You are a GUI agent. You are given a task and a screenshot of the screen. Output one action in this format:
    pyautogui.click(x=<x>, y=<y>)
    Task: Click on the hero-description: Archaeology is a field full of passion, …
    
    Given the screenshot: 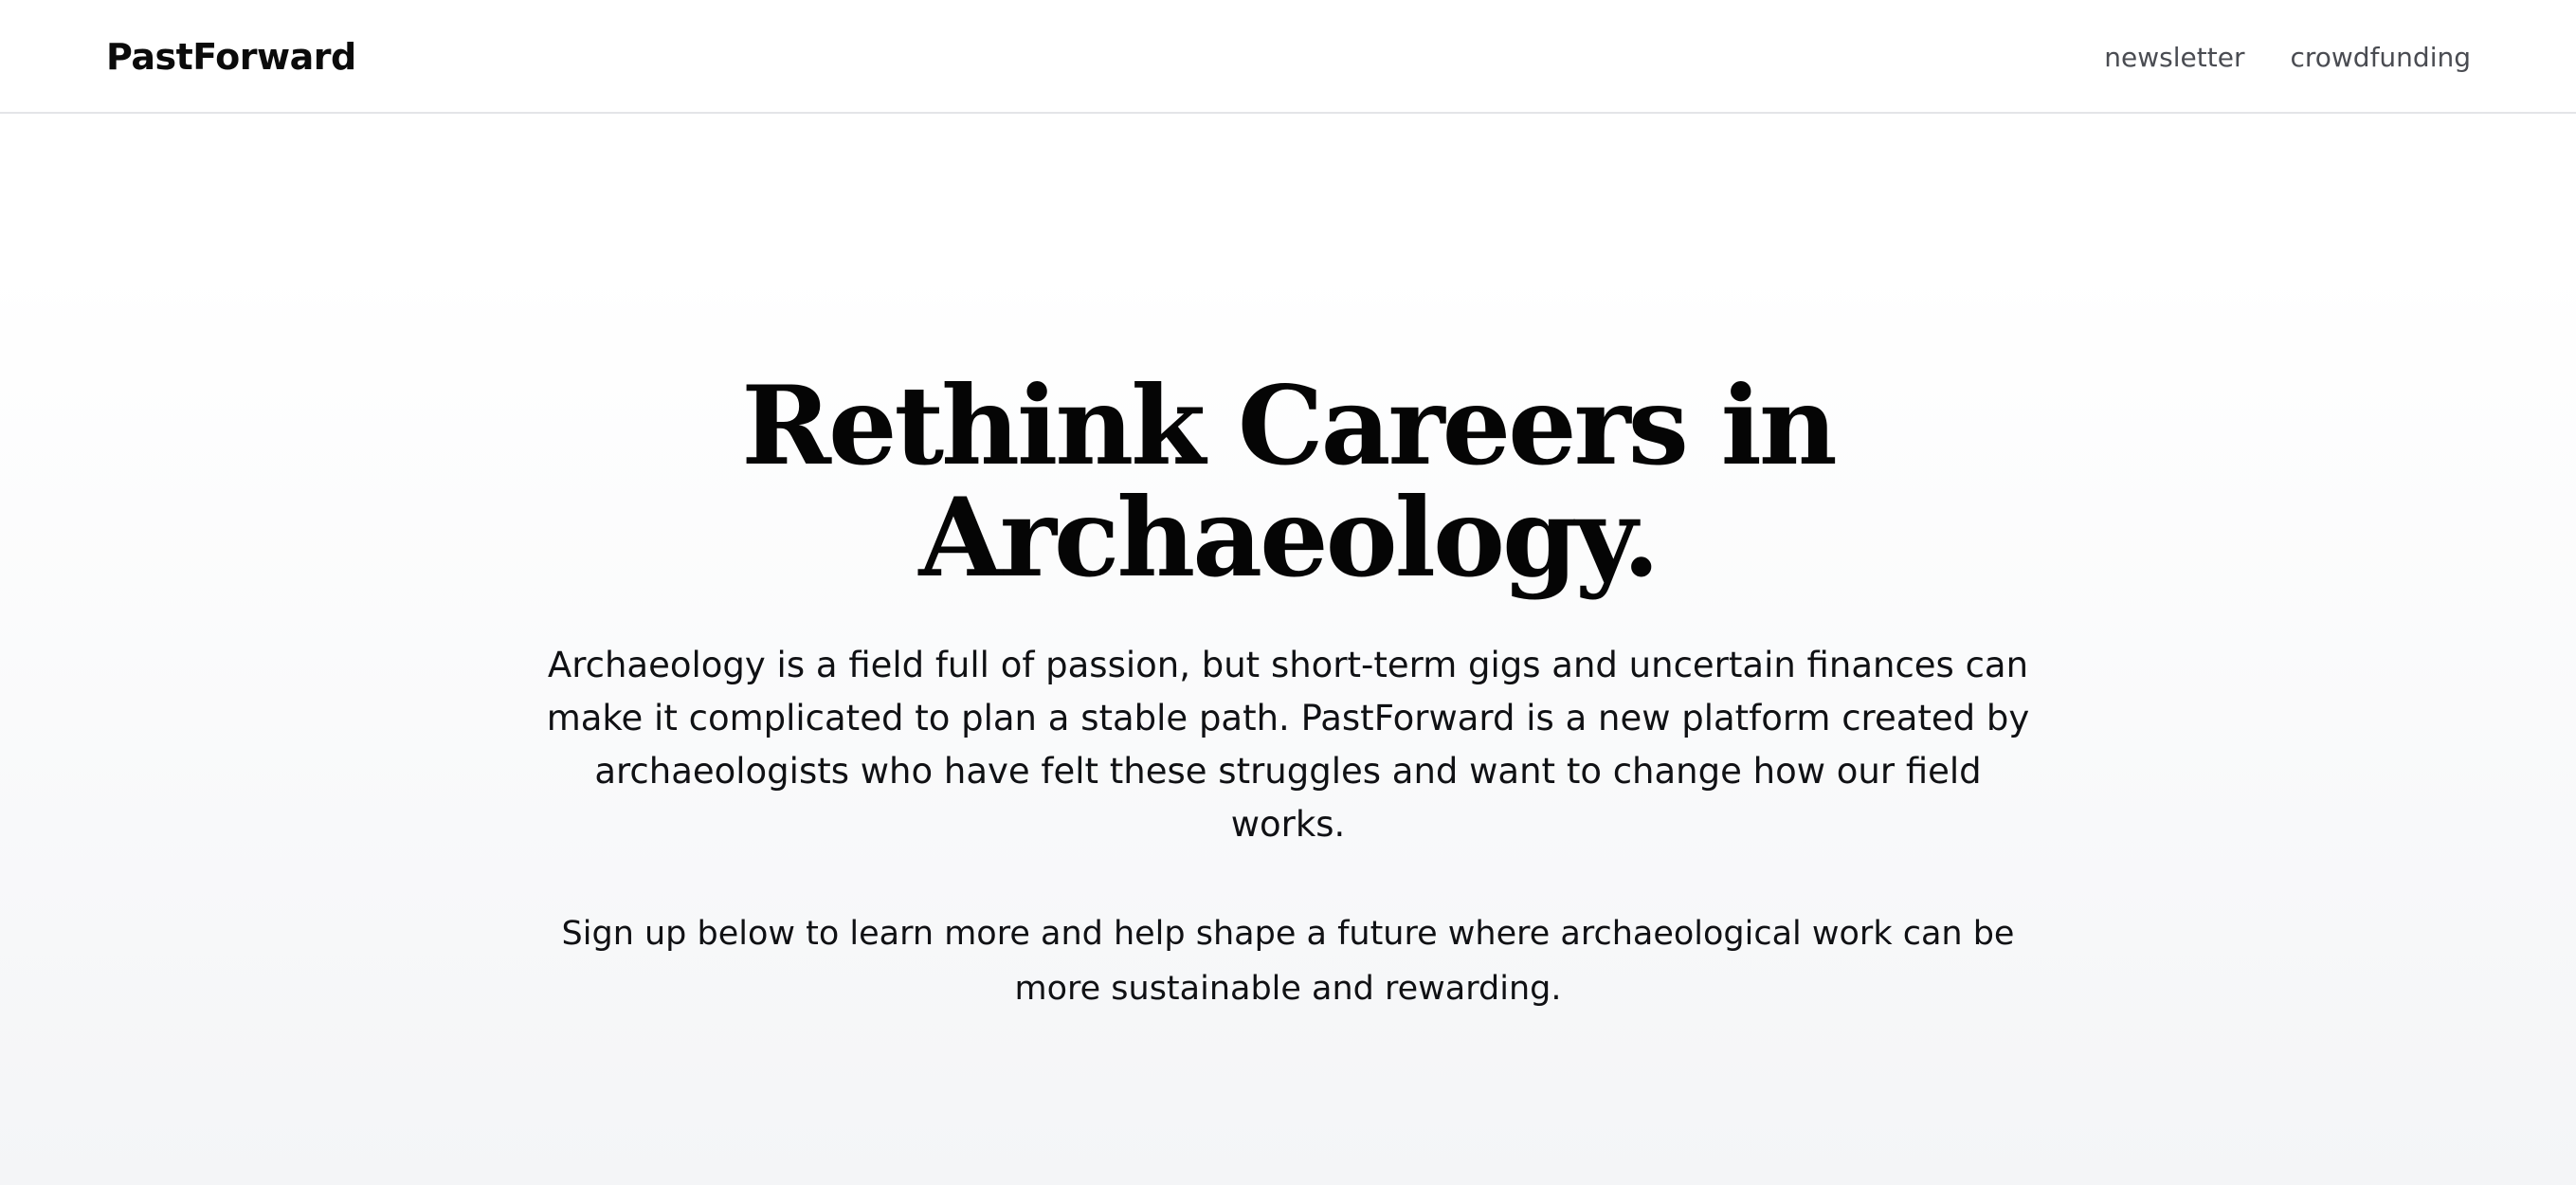 What is the action you would take?
    pyautogui.click(x=1288, y=745)
    